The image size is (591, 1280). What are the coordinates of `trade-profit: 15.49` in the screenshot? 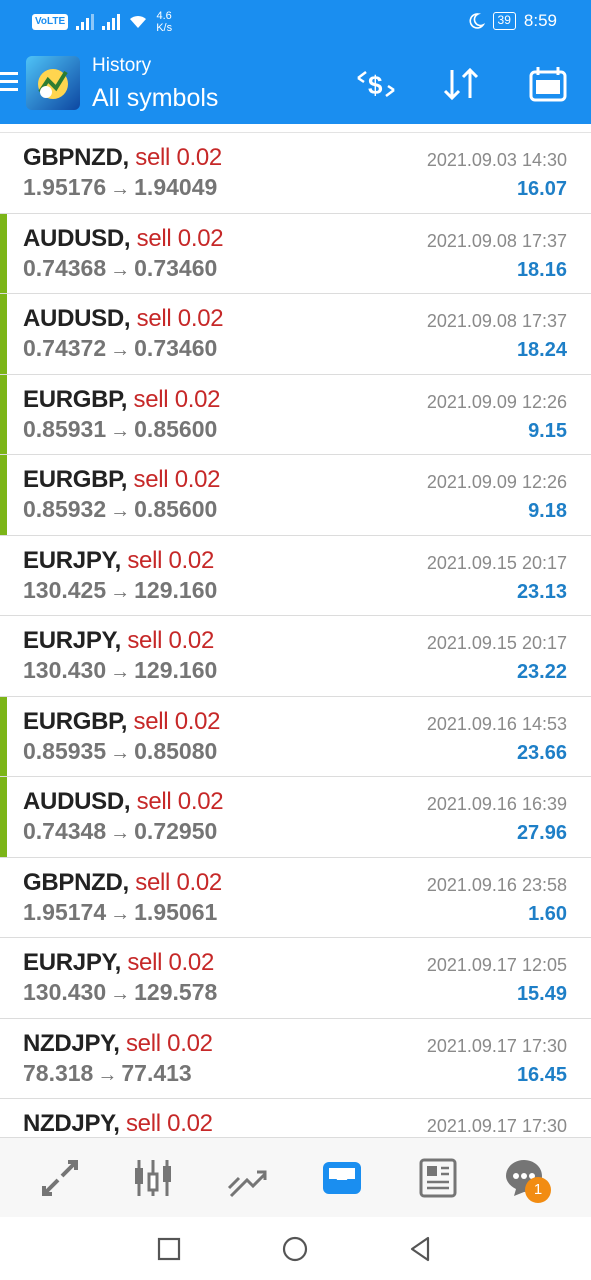 It's located at (541, 994).